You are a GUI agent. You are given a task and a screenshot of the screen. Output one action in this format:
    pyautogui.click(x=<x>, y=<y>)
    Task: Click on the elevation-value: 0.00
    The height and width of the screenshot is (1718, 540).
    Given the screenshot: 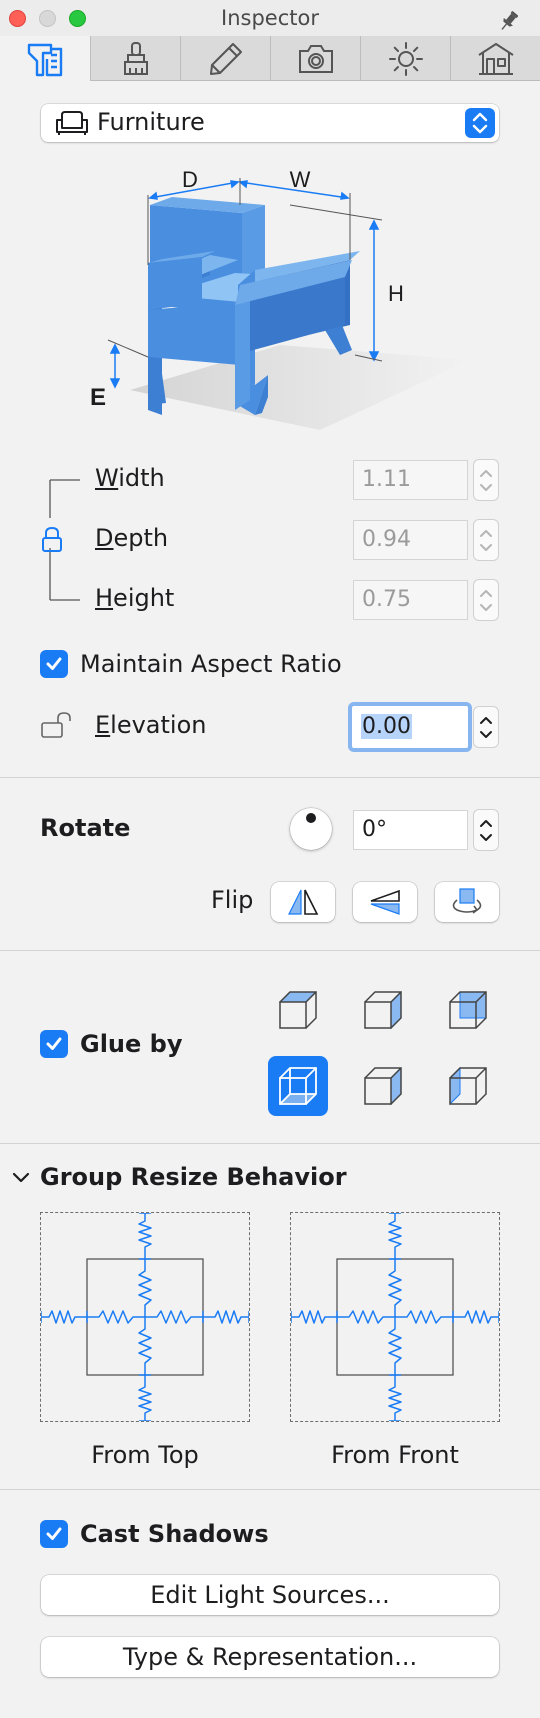 What is the action you would take?
    pyautogui.click(x=386, y=726)
    